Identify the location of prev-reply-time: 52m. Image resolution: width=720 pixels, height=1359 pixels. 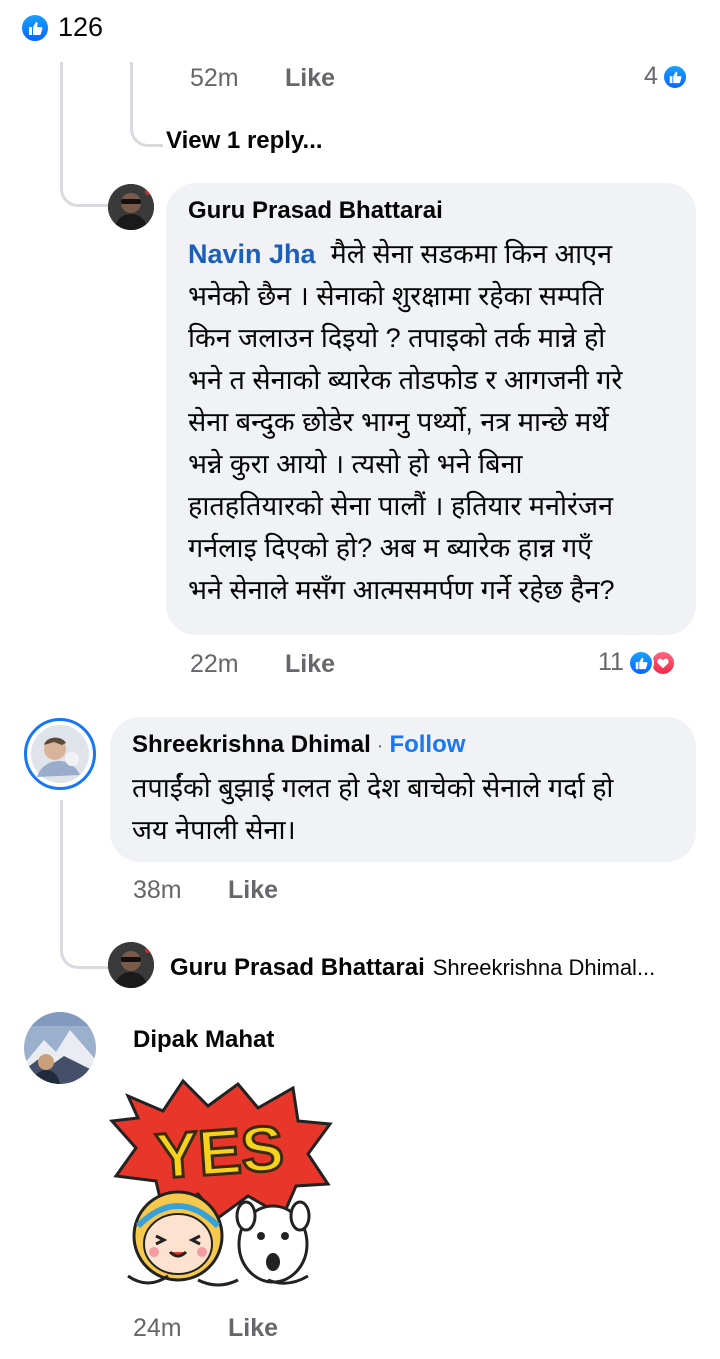
(214, 78).